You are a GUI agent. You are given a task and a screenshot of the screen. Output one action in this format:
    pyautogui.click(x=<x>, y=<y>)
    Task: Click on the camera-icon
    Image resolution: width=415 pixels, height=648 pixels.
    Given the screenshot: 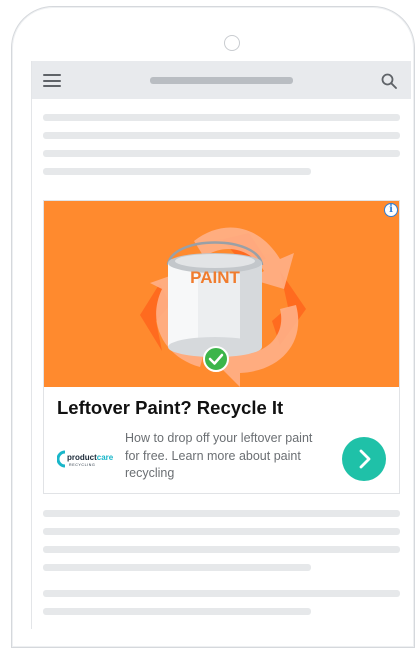 What is the action you would take?
    pyautogui.click(x=232, y=43)
    